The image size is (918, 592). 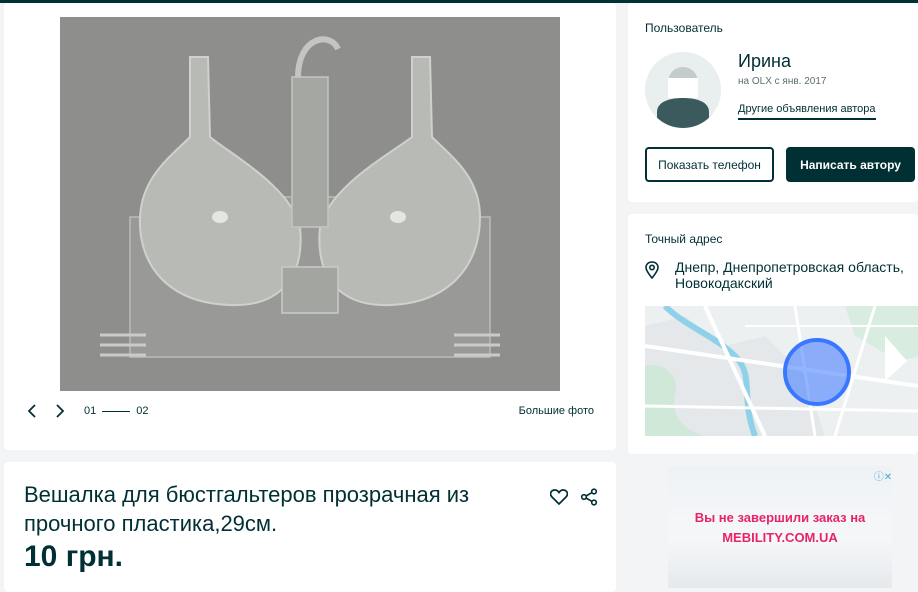 I want to click on gallery-pager: 01 02, so click(x=116, y=411).